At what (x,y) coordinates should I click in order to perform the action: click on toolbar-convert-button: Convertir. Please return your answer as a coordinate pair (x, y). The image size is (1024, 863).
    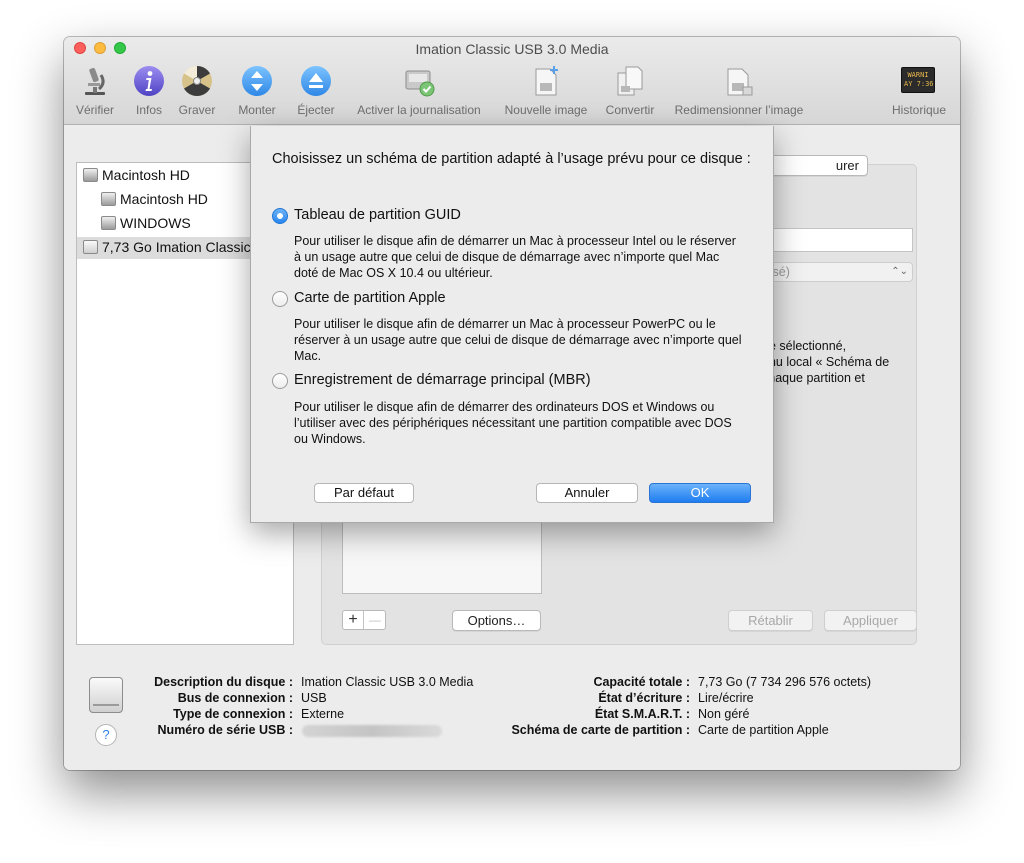
    Looking at the image, I should click on (630, 93).